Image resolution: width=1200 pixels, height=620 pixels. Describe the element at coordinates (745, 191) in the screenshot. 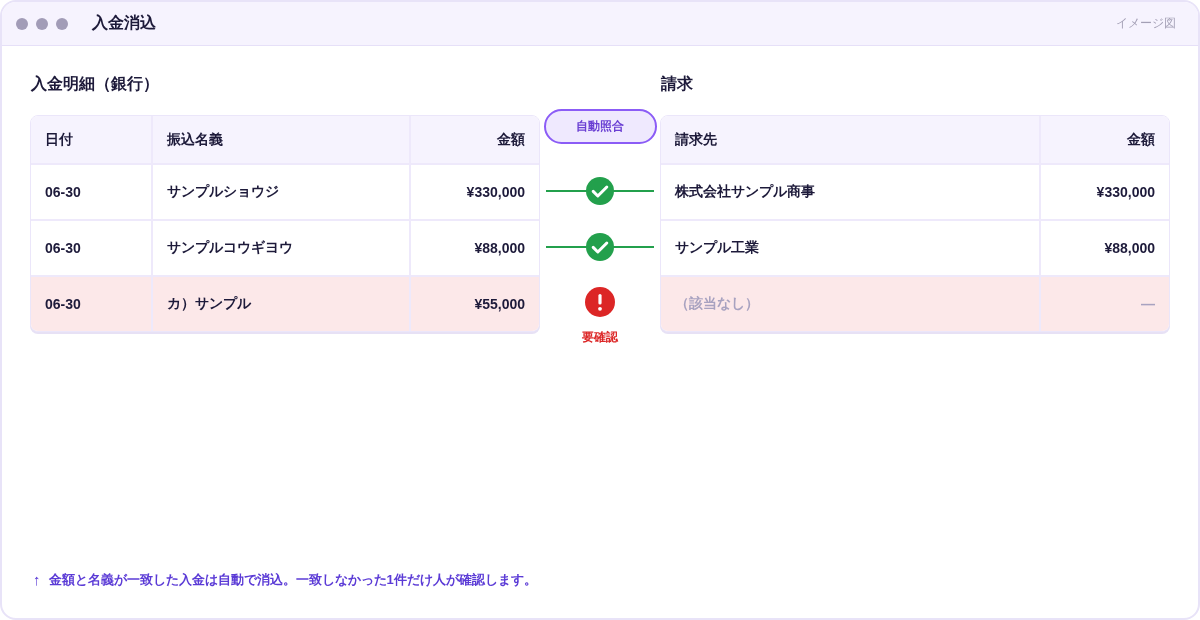

I see `table-cell-text: 株式会社サンプル商事` at that location.